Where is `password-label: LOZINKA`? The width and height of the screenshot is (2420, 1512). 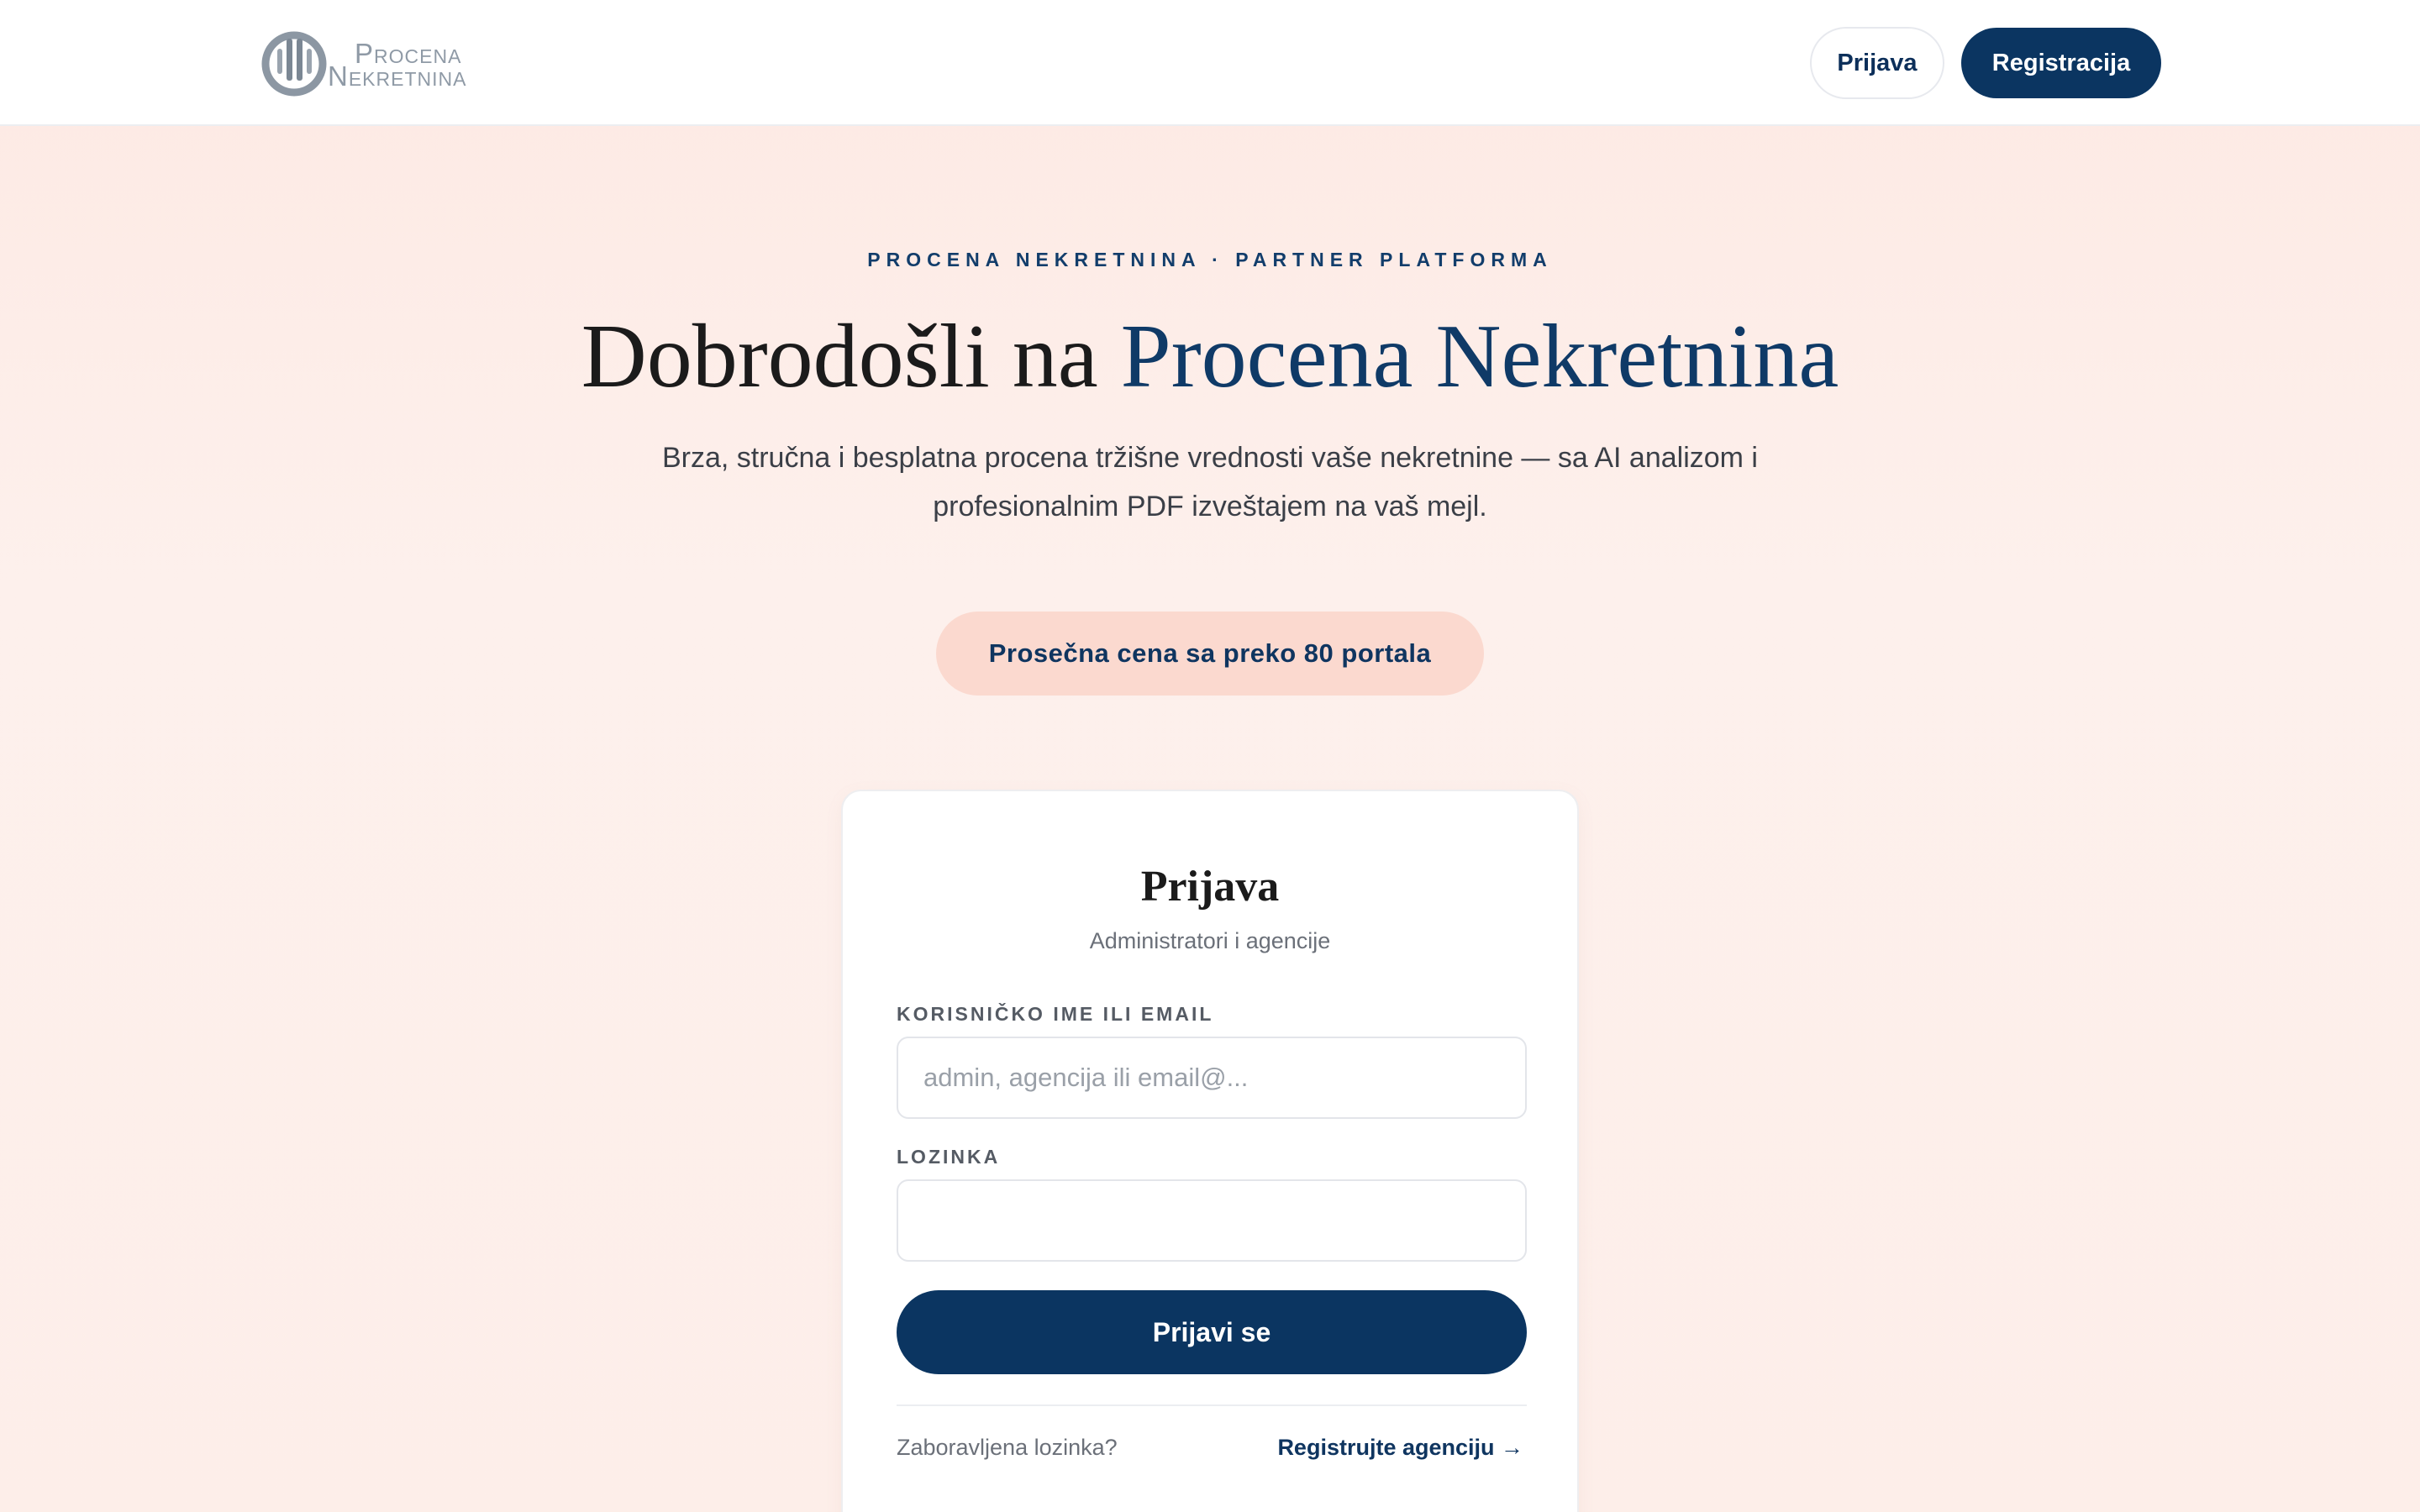 password-label: LOZINKA is located at coordinates (949, 1157).